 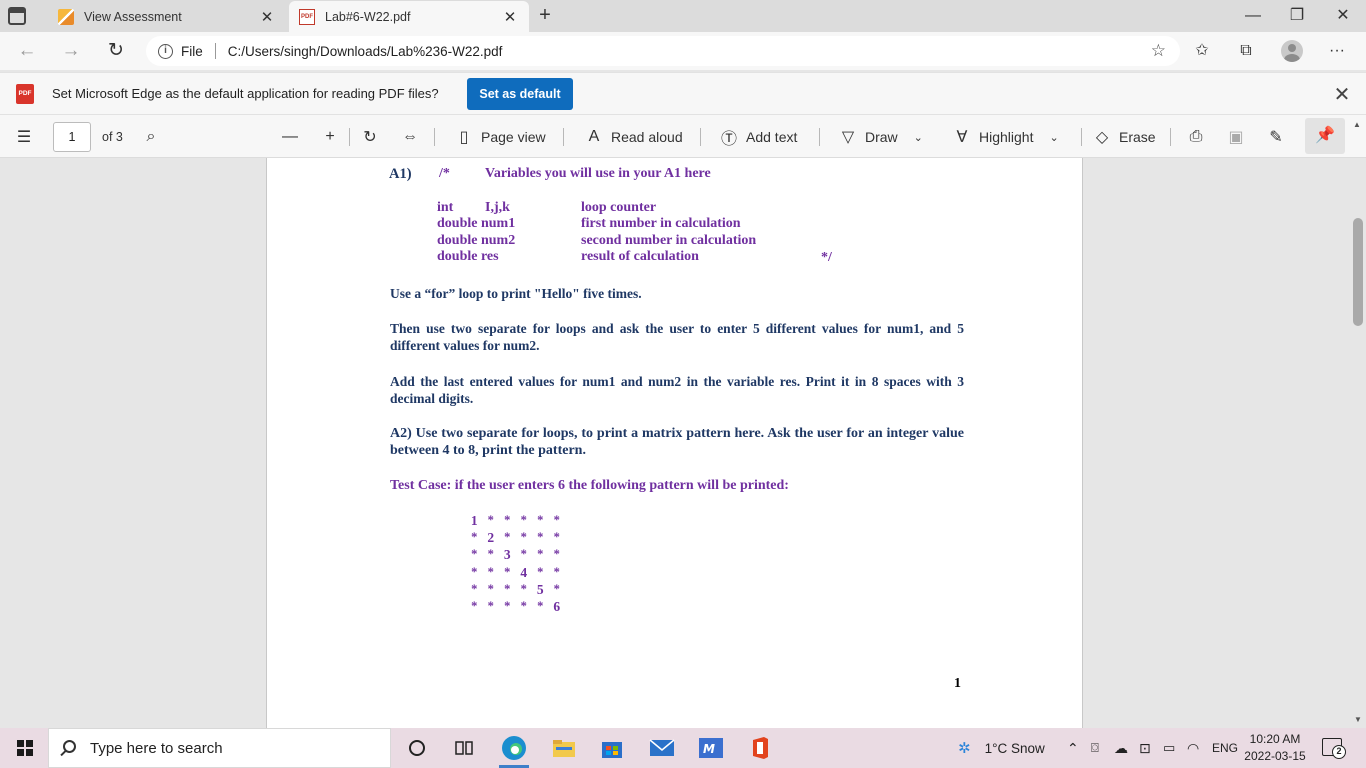 I want to click on pattern-row: * * * * * 6, so click(x=515, y=606).